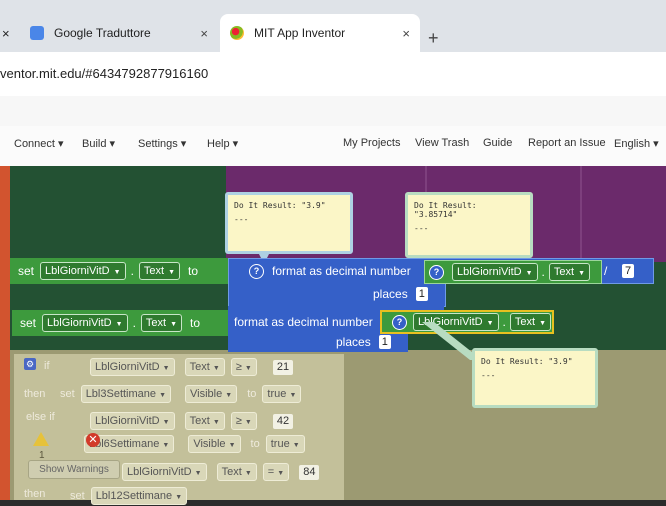 Image resolution: width=666 pixels, height=506 pixels. Describe the element at coordinates (134, 496) in the screenshot. I see `component-name: Lbl12Settimane` at that location.